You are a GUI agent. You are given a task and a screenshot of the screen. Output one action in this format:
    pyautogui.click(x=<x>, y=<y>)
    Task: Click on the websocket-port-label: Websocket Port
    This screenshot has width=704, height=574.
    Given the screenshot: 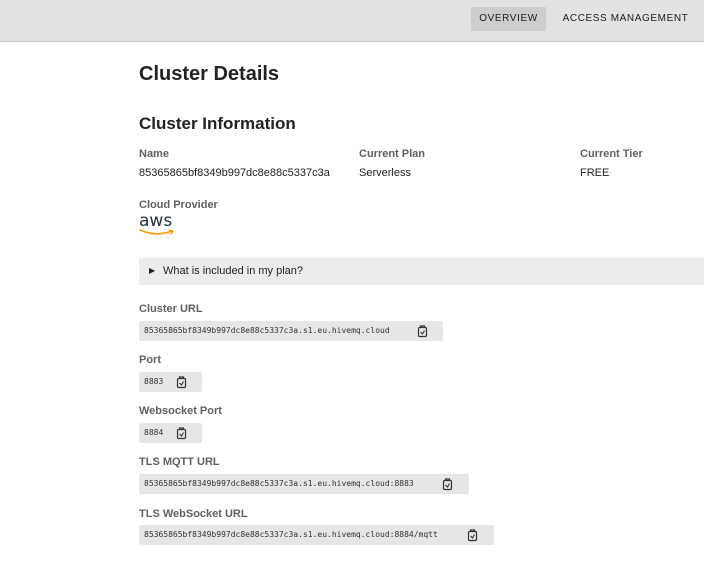 What is the action you would take?
    pyautogui.click(x=180, y=411)
    